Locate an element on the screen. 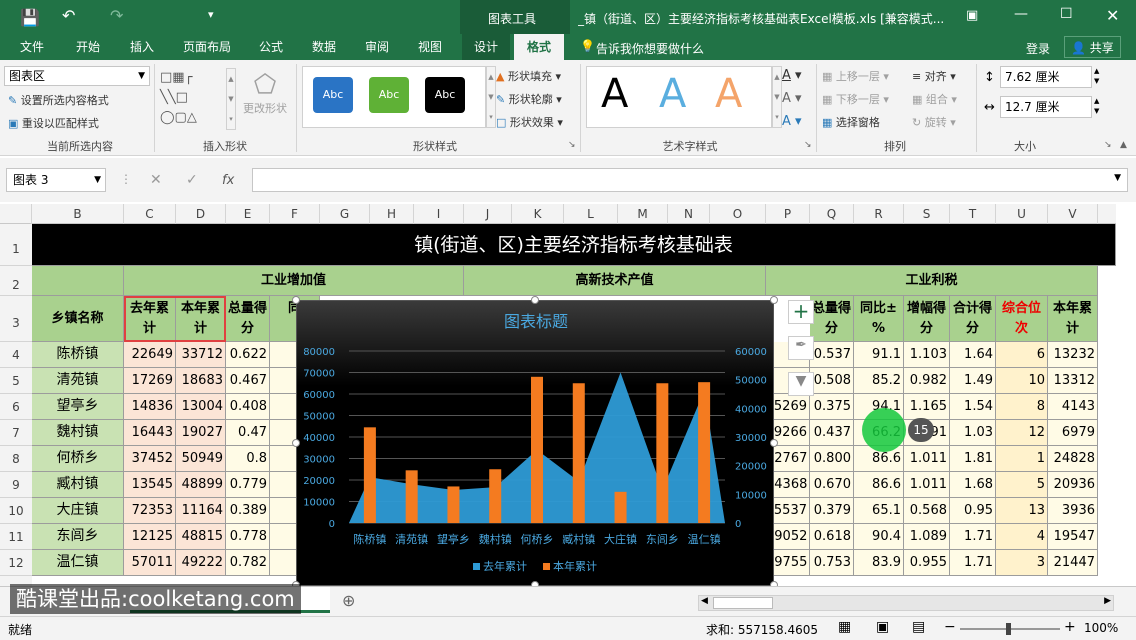 This screenshot has height=640, width=1136. data-cell-Q: 0.537 is located at coordinates (832, 355).